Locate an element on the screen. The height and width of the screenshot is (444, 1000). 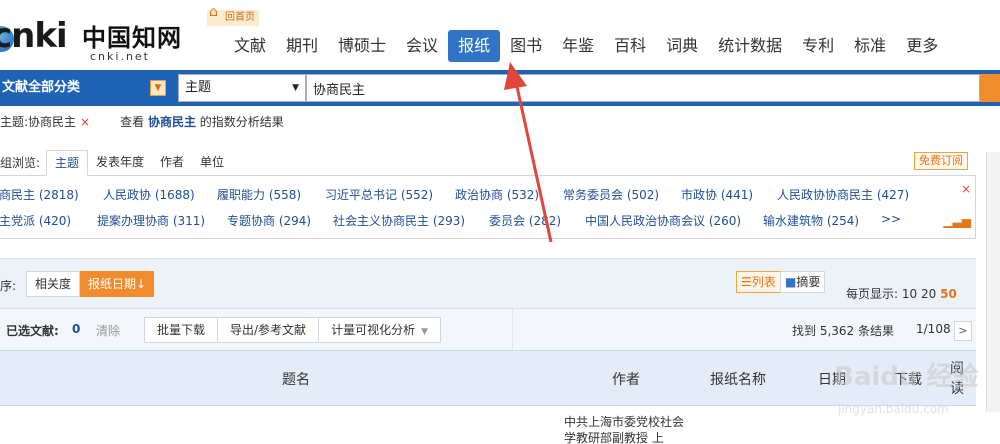
nav-item: 专利 is located at coordinates (818, 46).